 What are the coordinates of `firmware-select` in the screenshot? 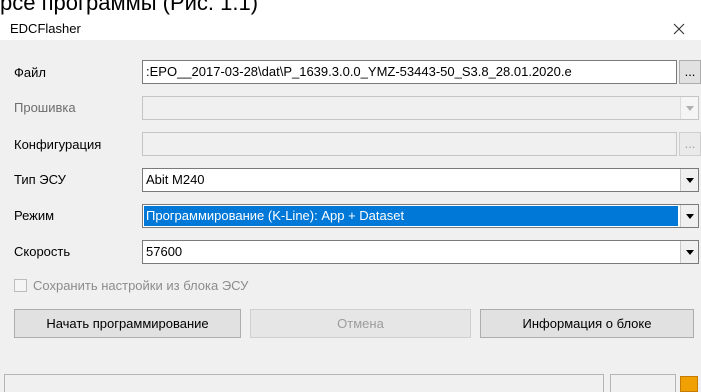 It's located at (420, 108).